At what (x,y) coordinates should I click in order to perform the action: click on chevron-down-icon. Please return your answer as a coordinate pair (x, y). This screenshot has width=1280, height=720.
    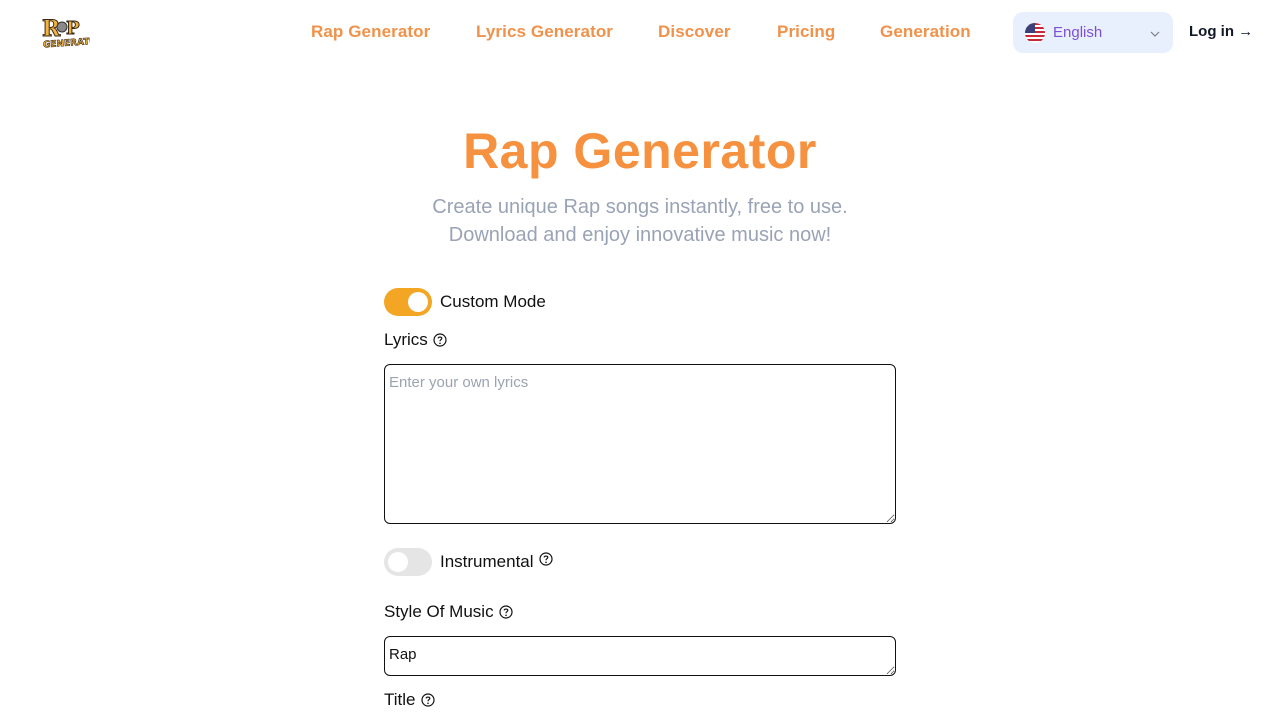
    Looking at the image, I should click on (1155, 33).